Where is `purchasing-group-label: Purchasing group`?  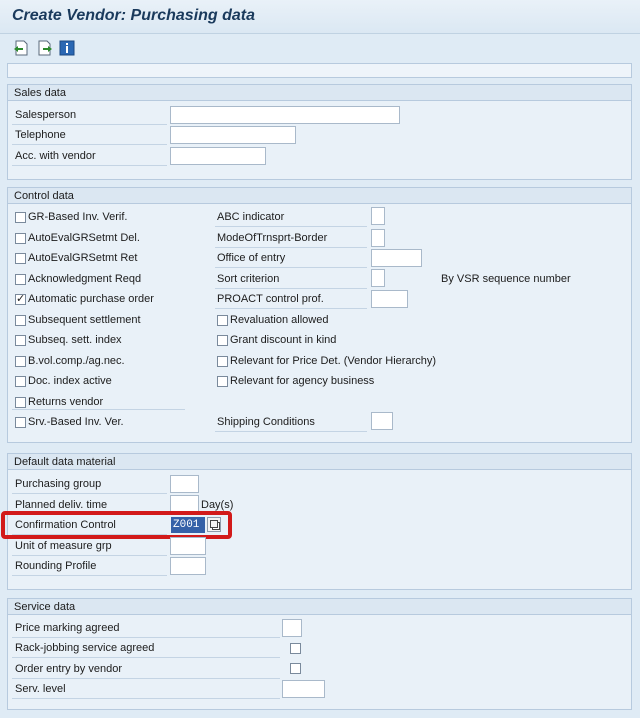 purchasing-group-label: Purchasing group is located at coordinates (58, 484).